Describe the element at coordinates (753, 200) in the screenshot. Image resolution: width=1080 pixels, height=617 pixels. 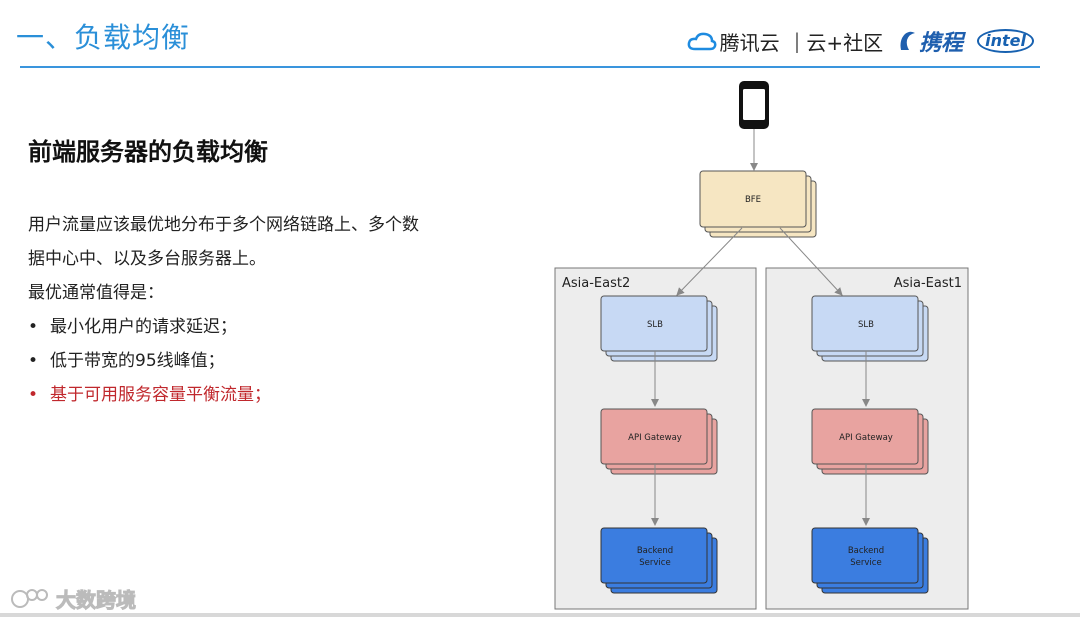
I see `bfe-label: BFE` at that location.